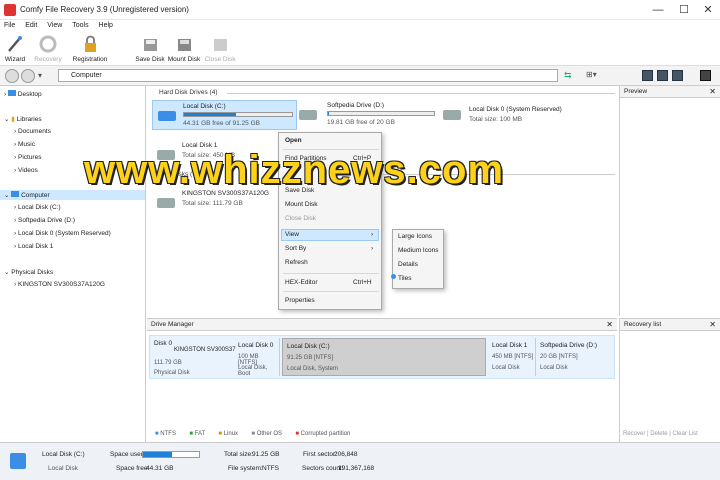 The height and width of the screenshot is (480, 720). I want to click on recovery-button: Recovery, so click(48, 48).